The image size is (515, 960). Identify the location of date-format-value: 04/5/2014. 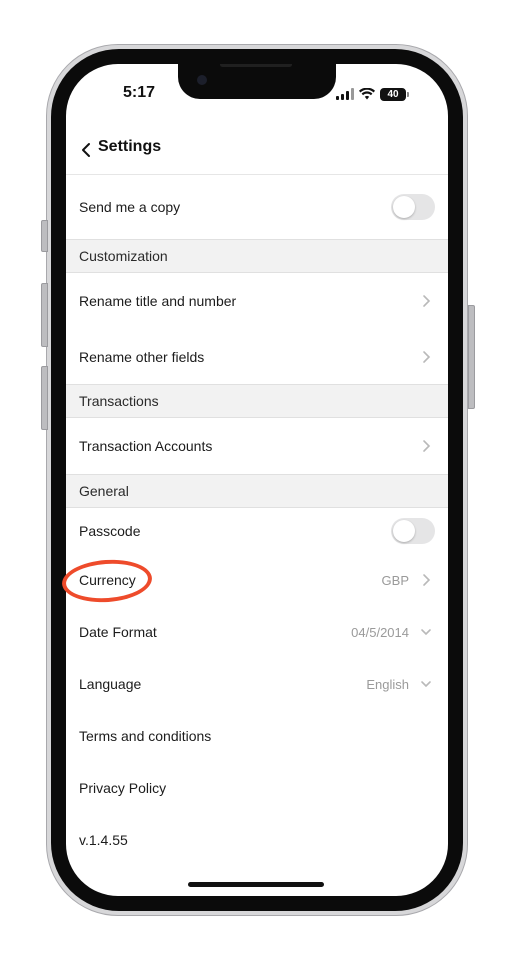
(380, 632).